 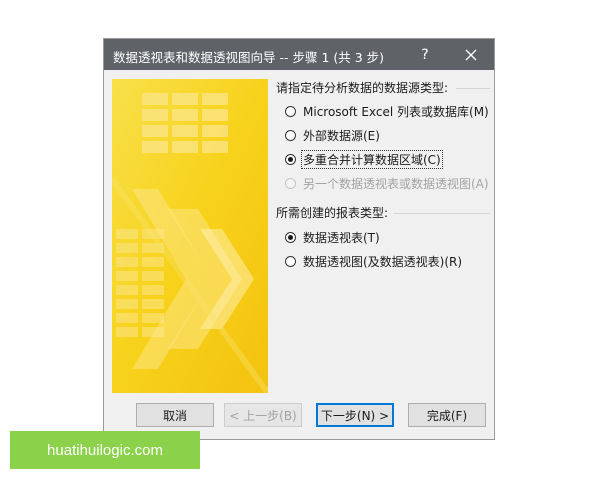 I want to click on close-icon, so click(x=471, y=55).